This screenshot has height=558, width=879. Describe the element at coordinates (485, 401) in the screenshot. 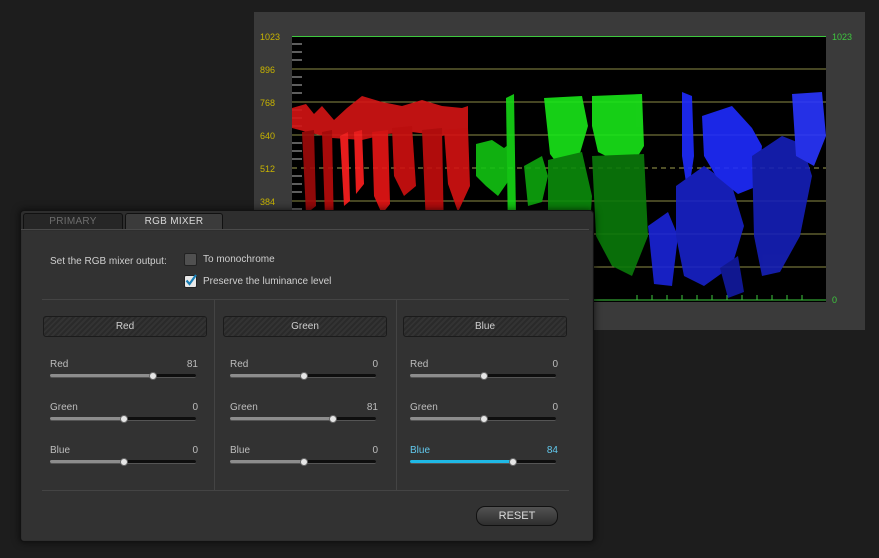

I see `blue-output-column: Blue Red 0 Green 0 Blue 84` at that location.